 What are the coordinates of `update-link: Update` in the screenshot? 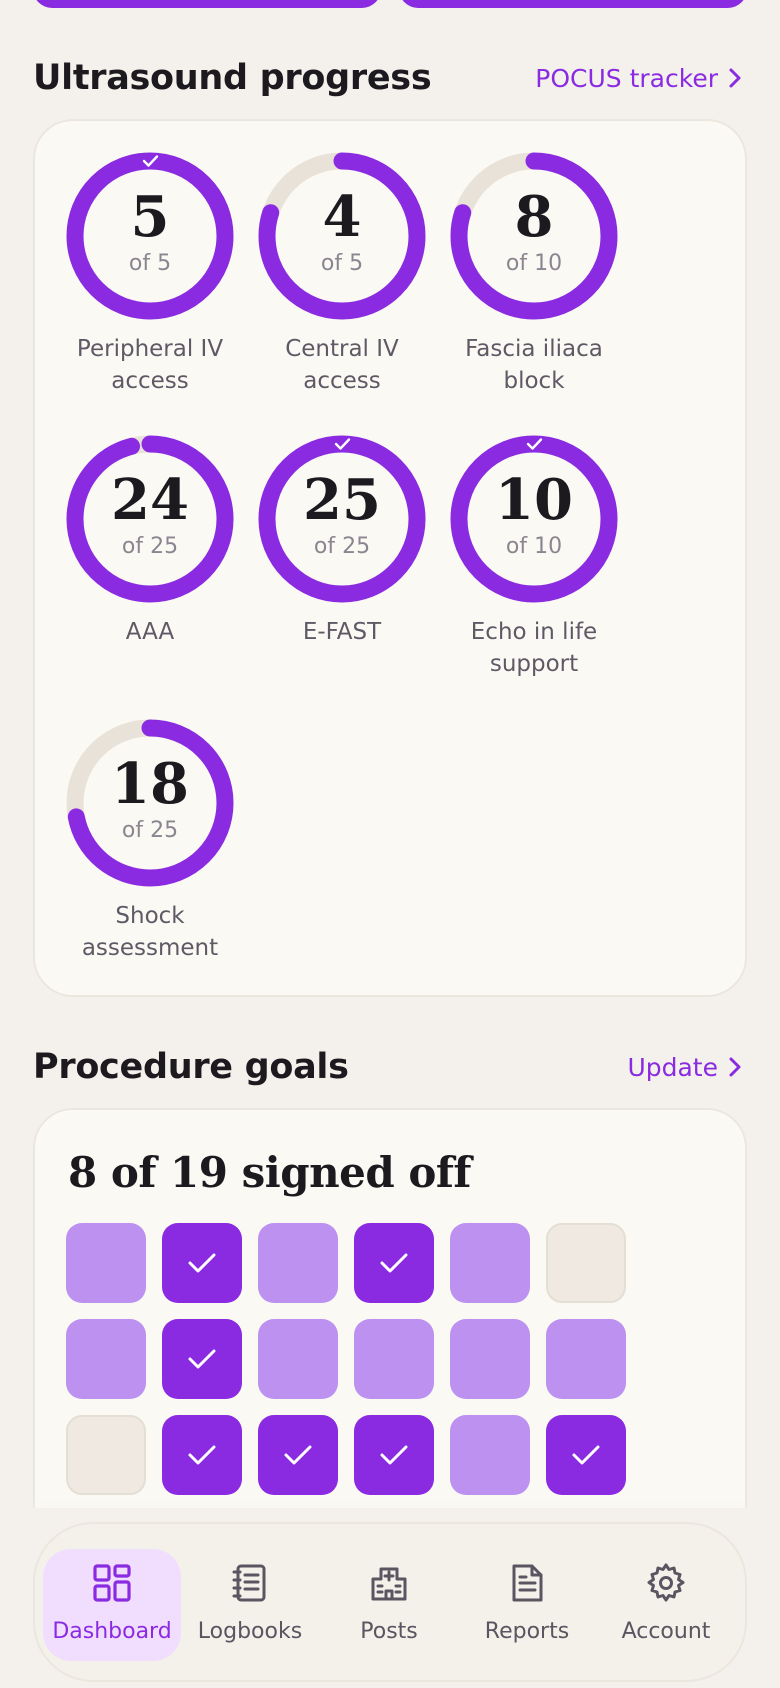 It's located at (684, 1067).